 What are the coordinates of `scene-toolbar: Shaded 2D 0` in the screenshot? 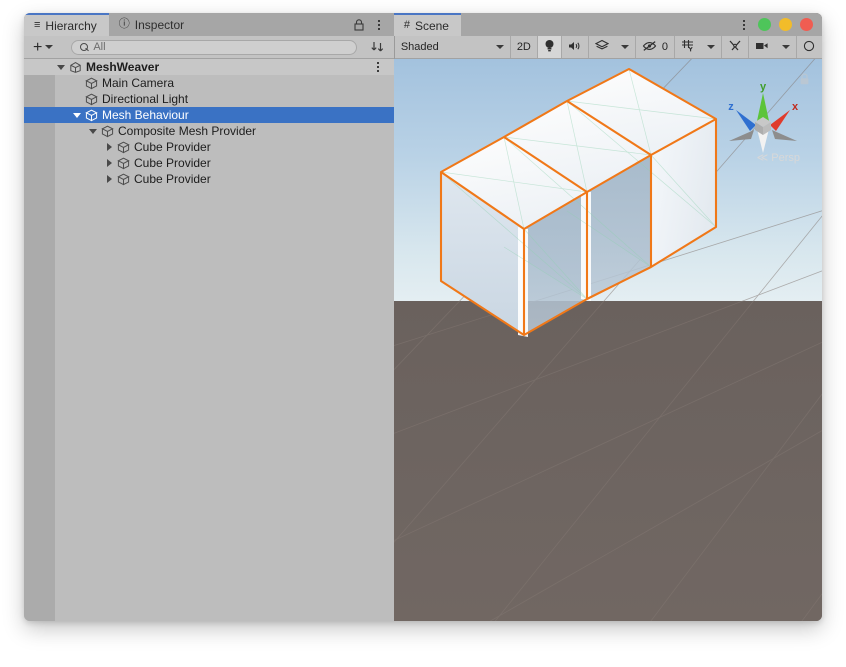 It's located at (607, 47).